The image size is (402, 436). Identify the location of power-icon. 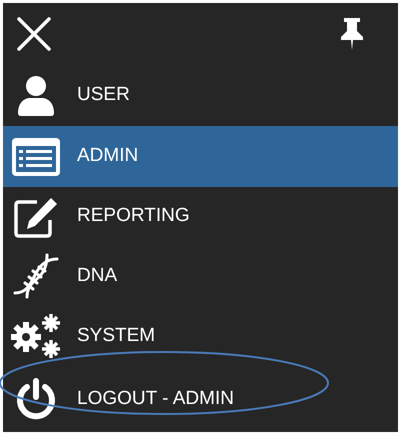
(36, 399).